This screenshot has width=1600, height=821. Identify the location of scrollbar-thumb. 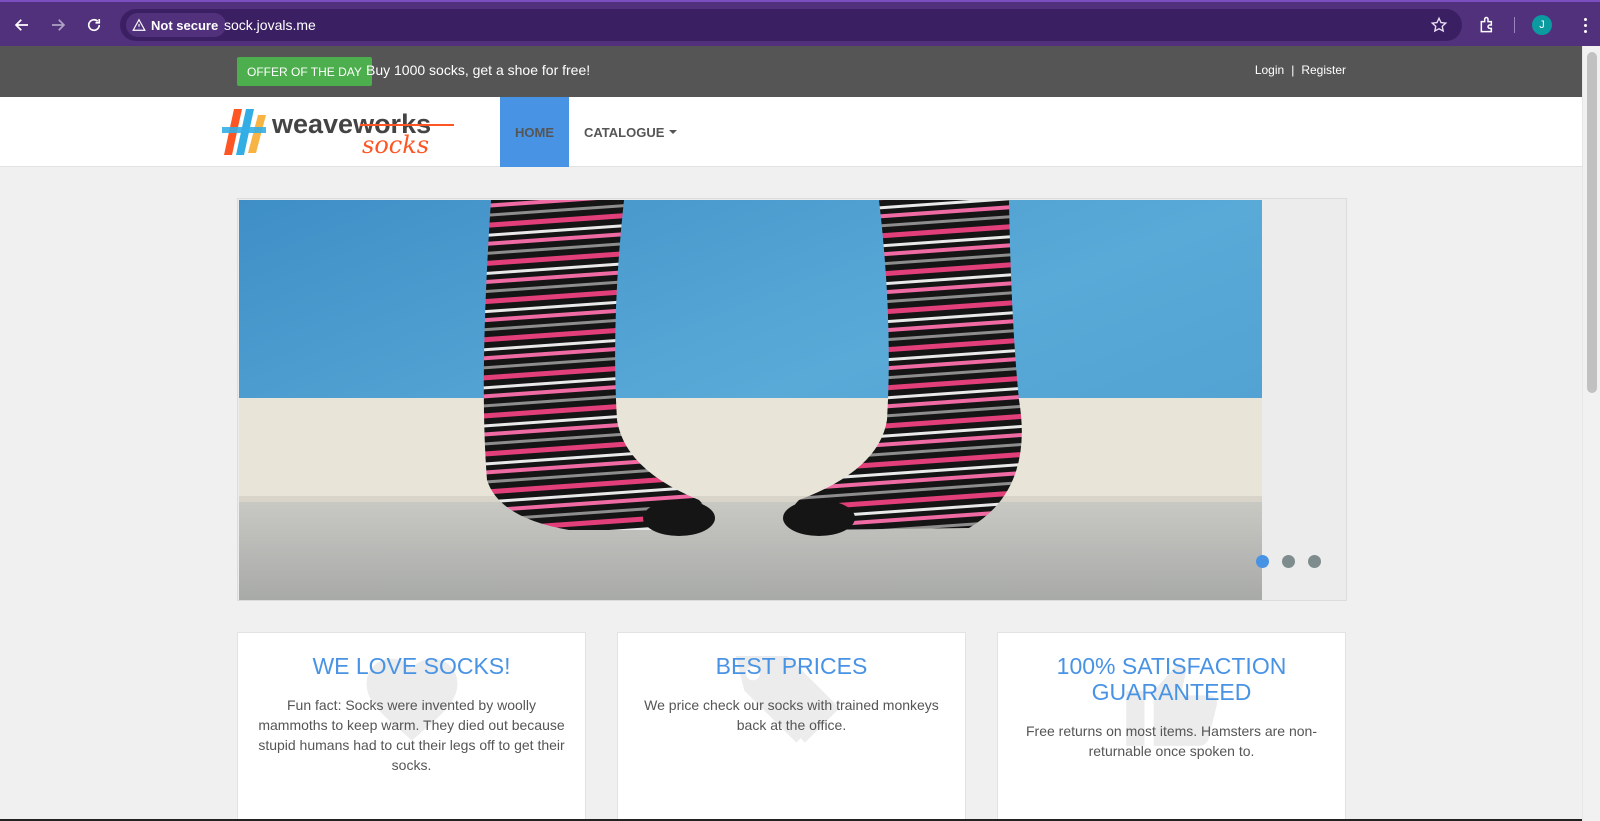
(1592, 222).